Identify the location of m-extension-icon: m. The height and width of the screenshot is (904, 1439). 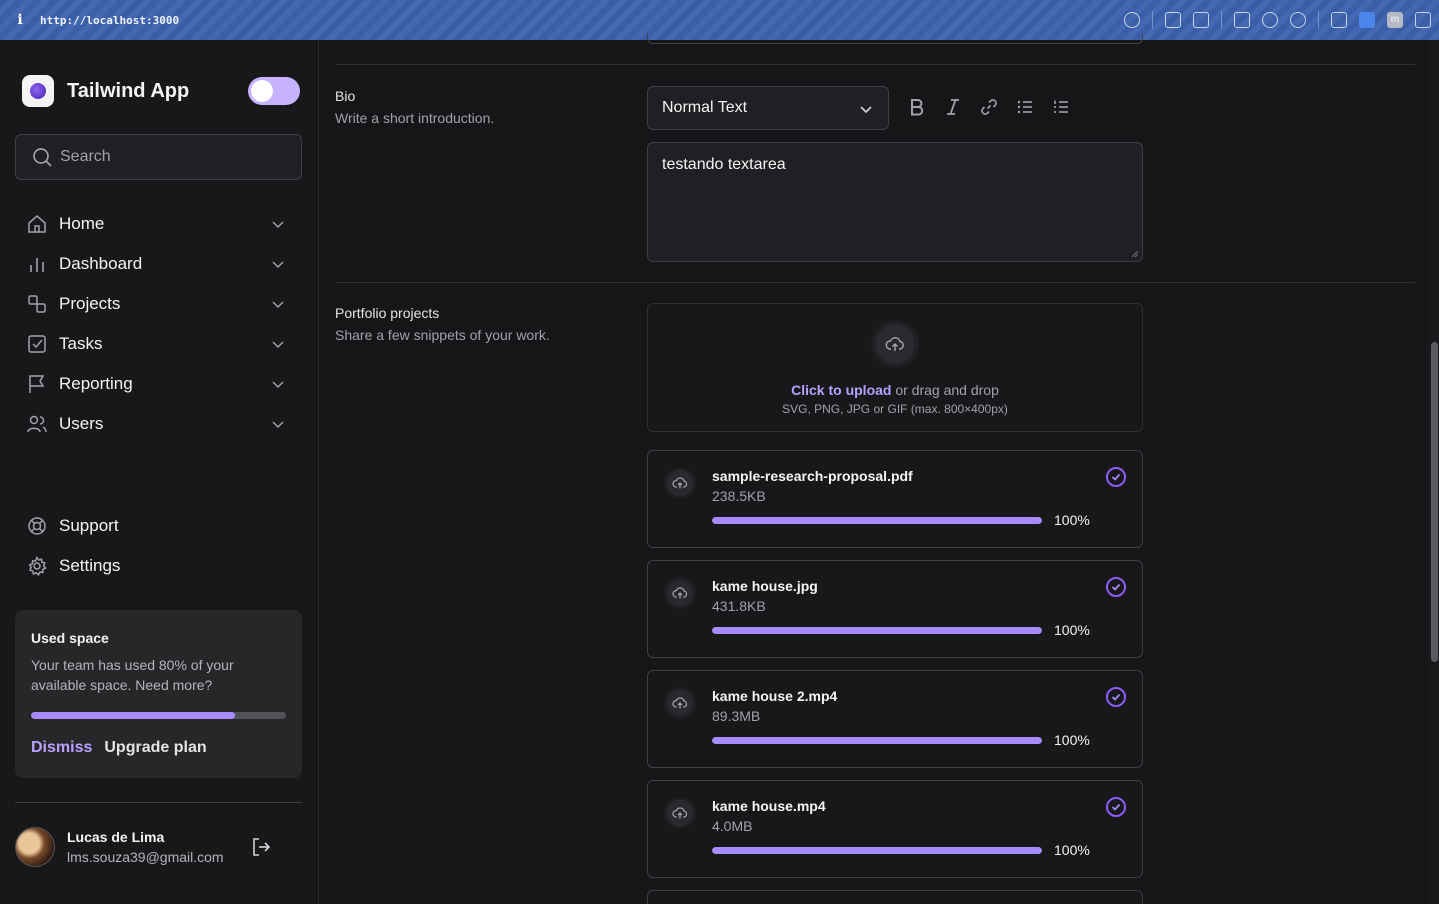
(1395, 20).